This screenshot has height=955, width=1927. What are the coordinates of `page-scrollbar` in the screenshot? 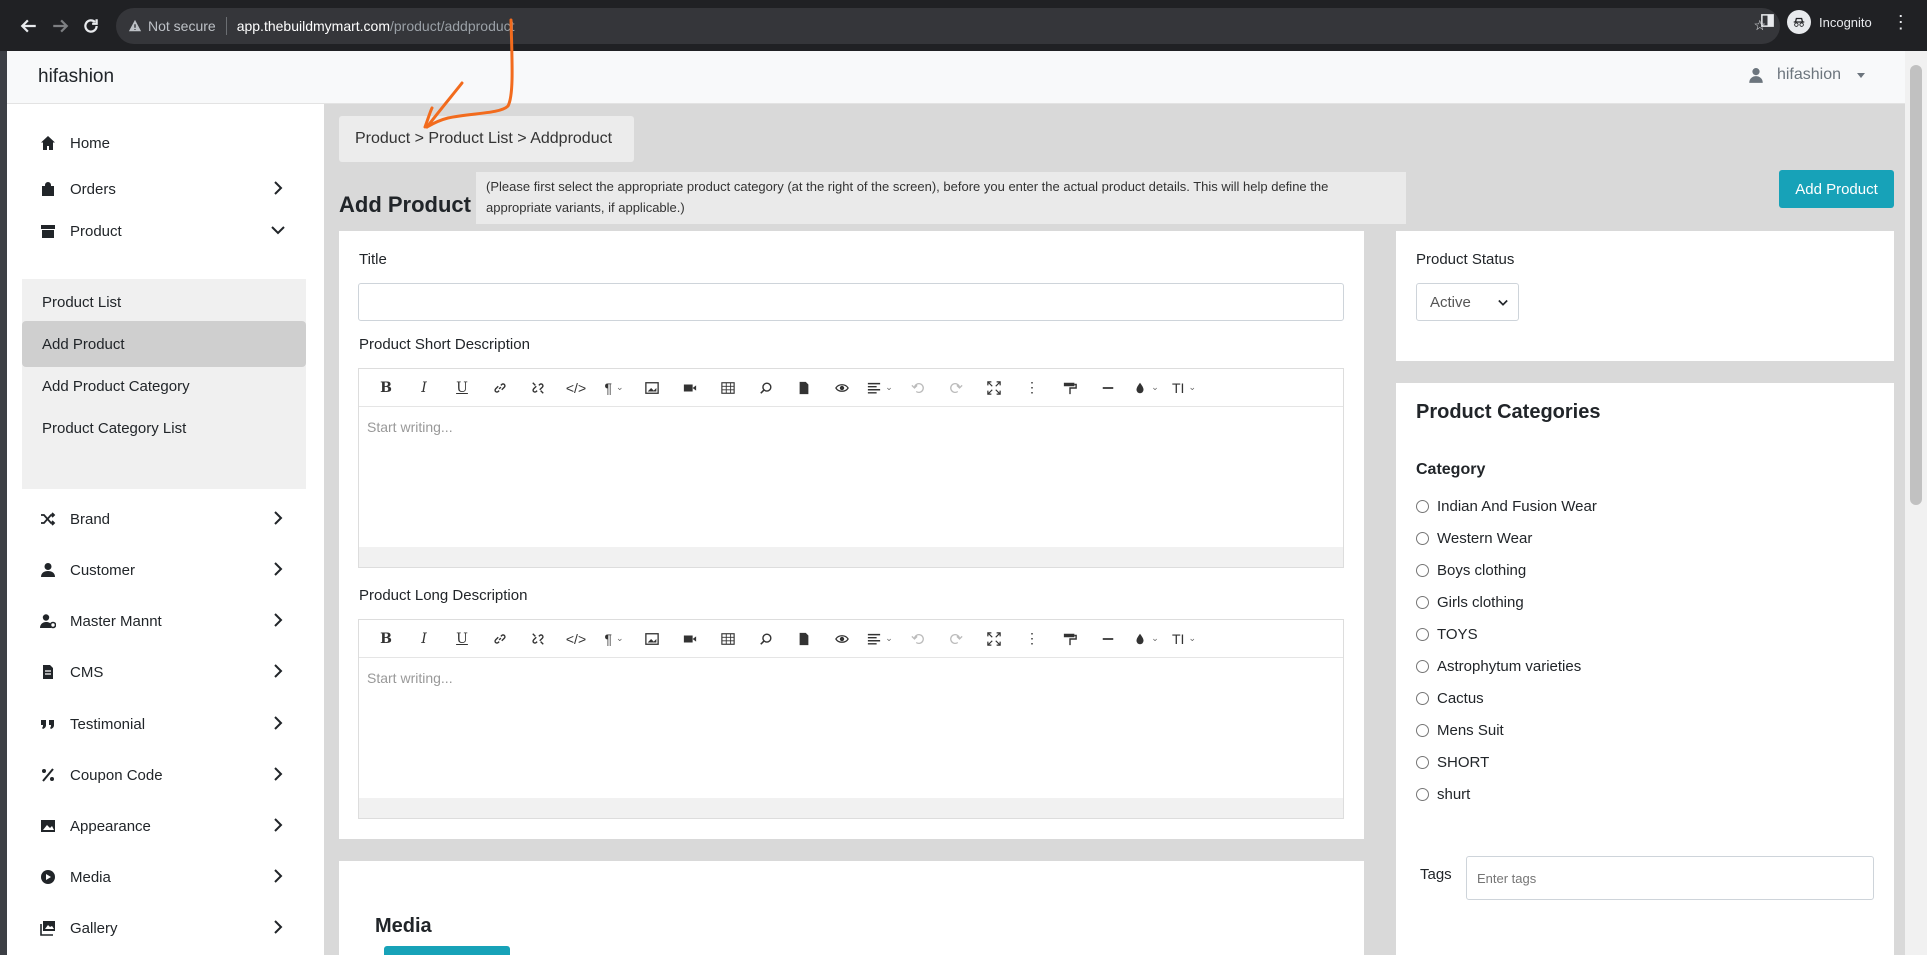 It's located at (1916, 503).